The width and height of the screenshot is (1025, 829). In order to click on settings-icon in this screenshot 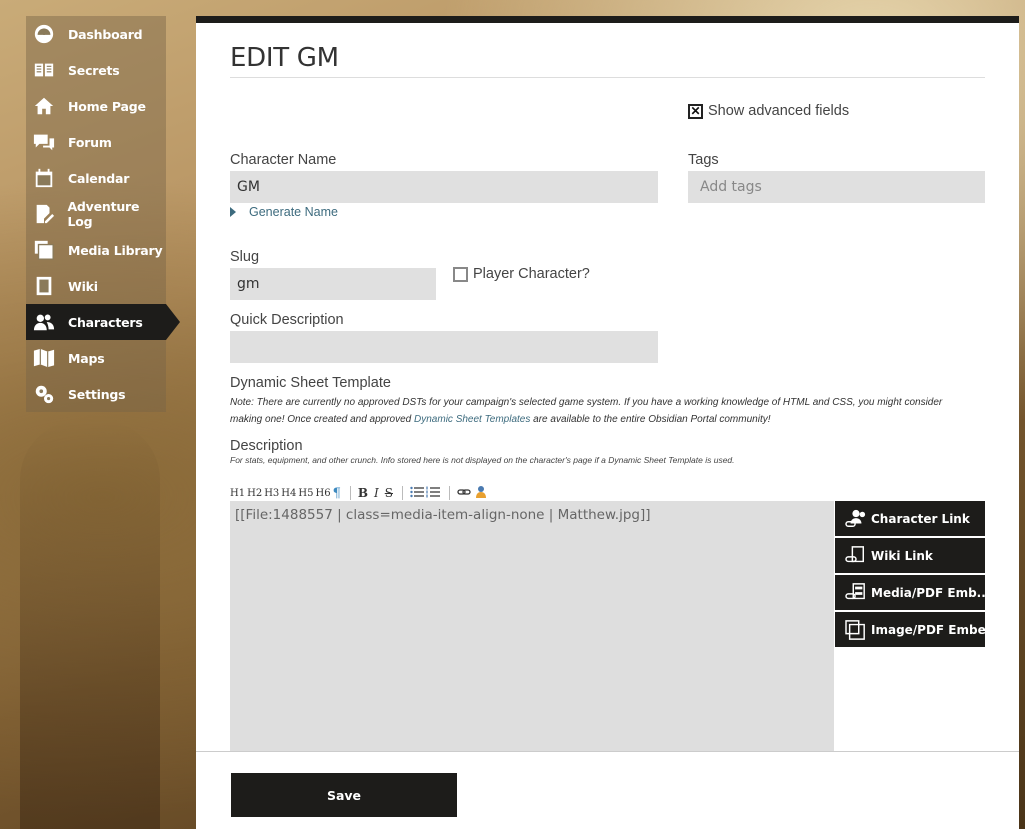, I will do `click(44, 394)`.